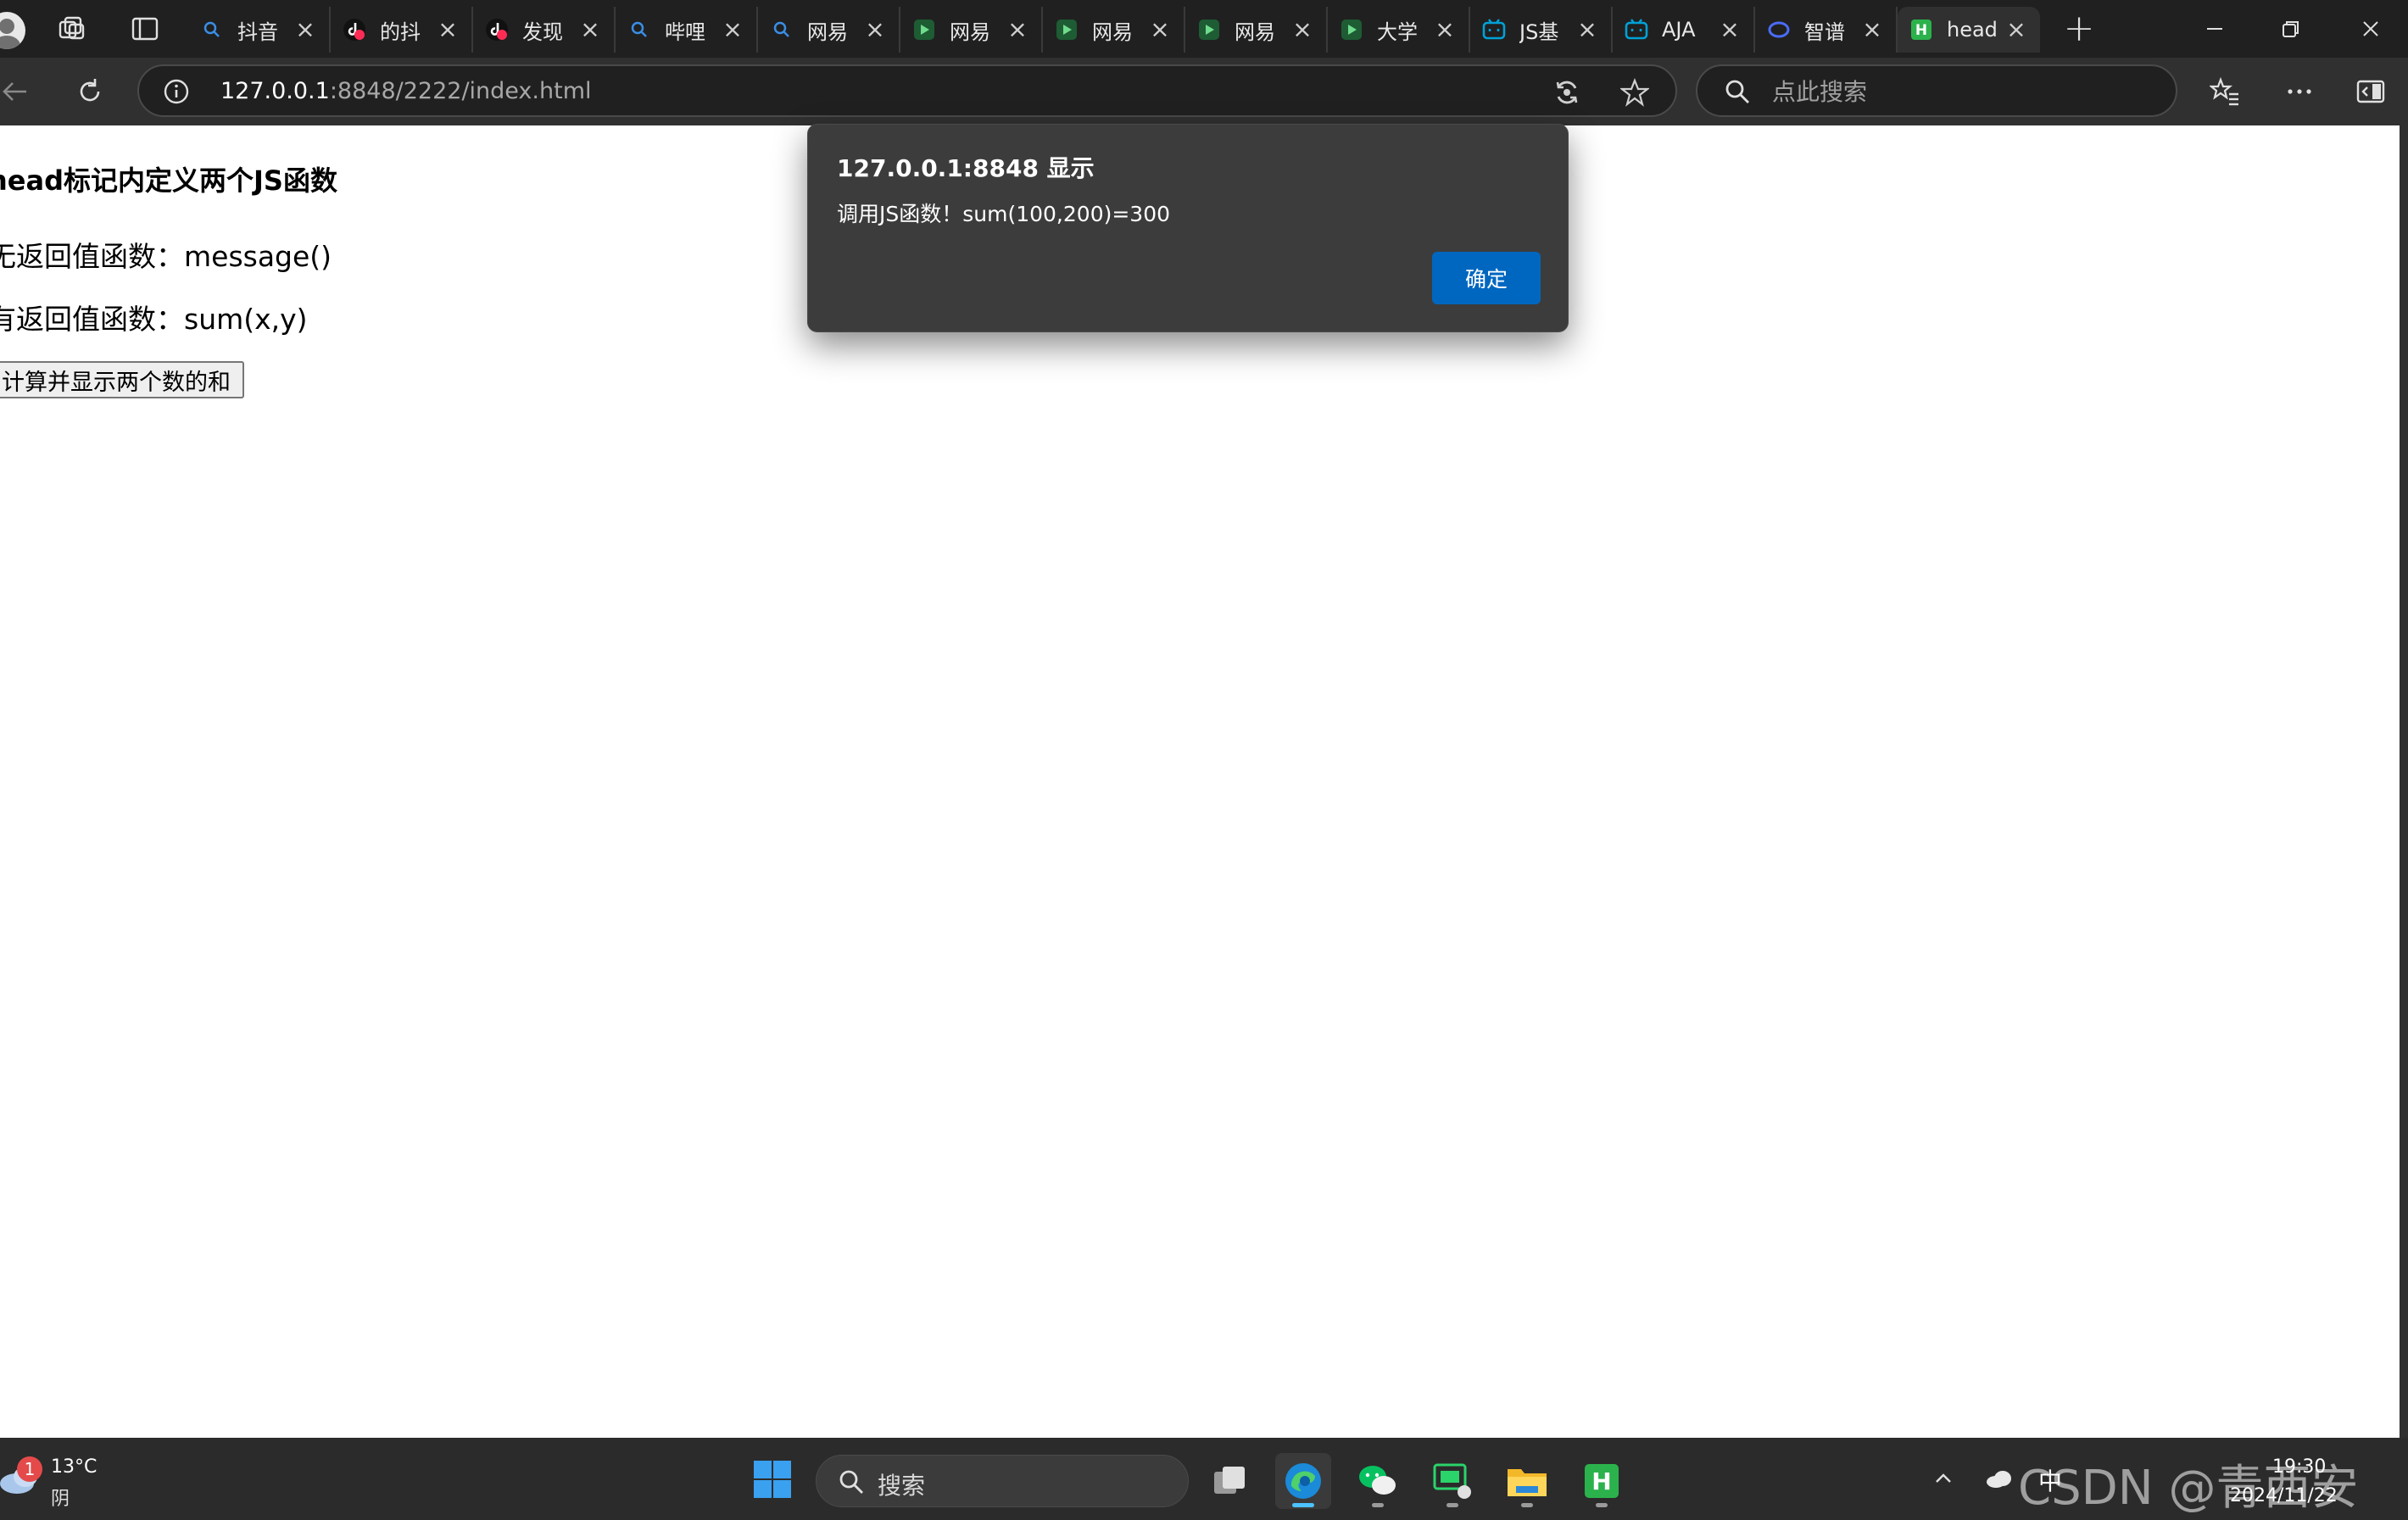 The height and width of the screenshot is (1520, 2408). What do you see at coordinates (1399, 30) in the screenshot?
I see `tab-university: 大学 ×` at bounding box center [1399, 30].